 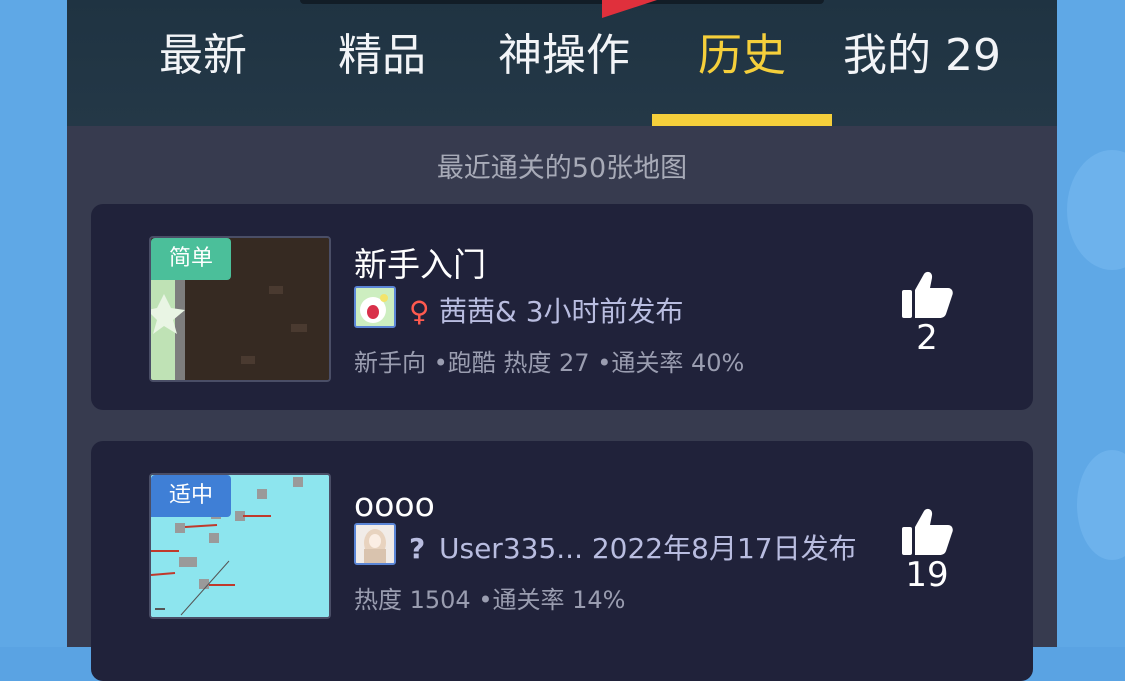 I want to click on map-meta: 新手向 •跑酷 热度 27 •通关率 40%, so click(x=549, y=363).